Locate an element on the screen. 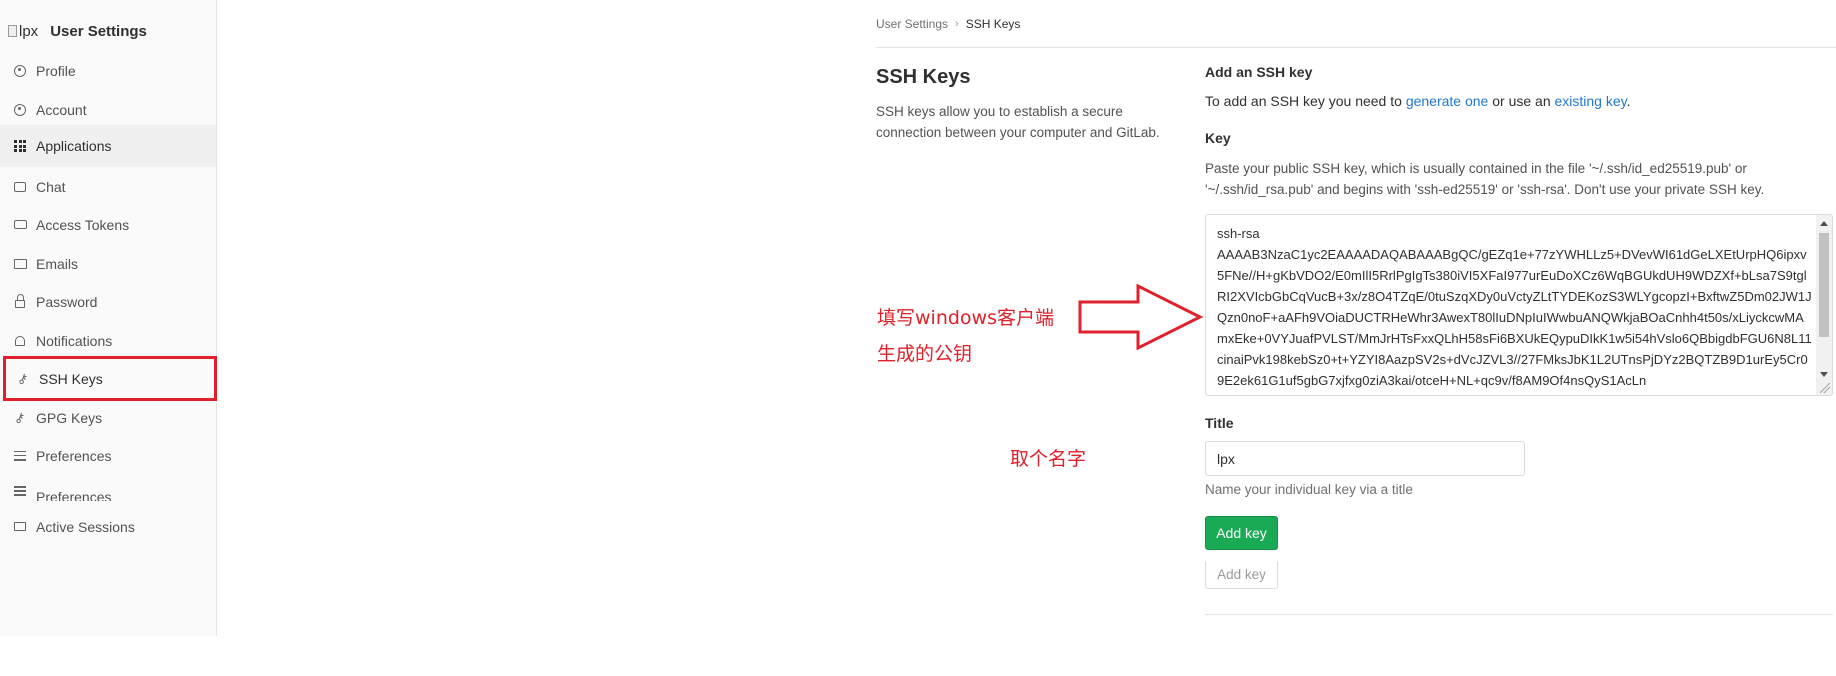 This screenshot has height=676, width=1836. annotation-line: 填写windows客户端 is located at coordinates (965, 318).